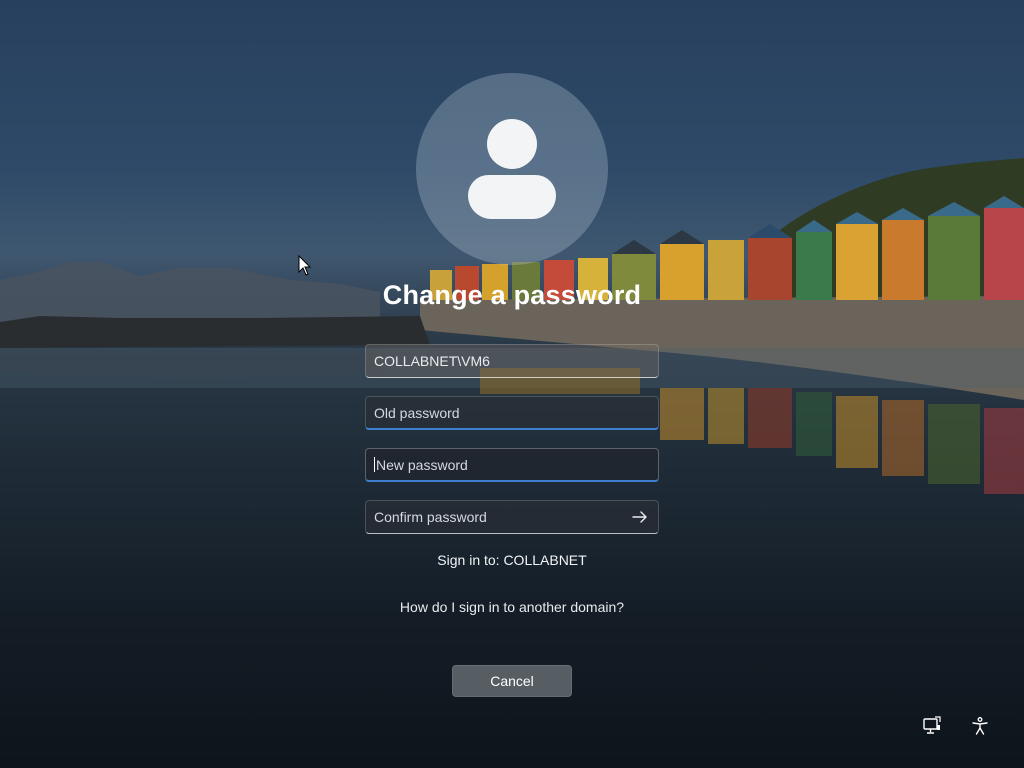 Image resolution: width=1024 pixels, height=768 pixels. Describe the element at coordinates (430, 517) in the screenshot. I see `confirm-password-placeholder: Confirm password` at that location.